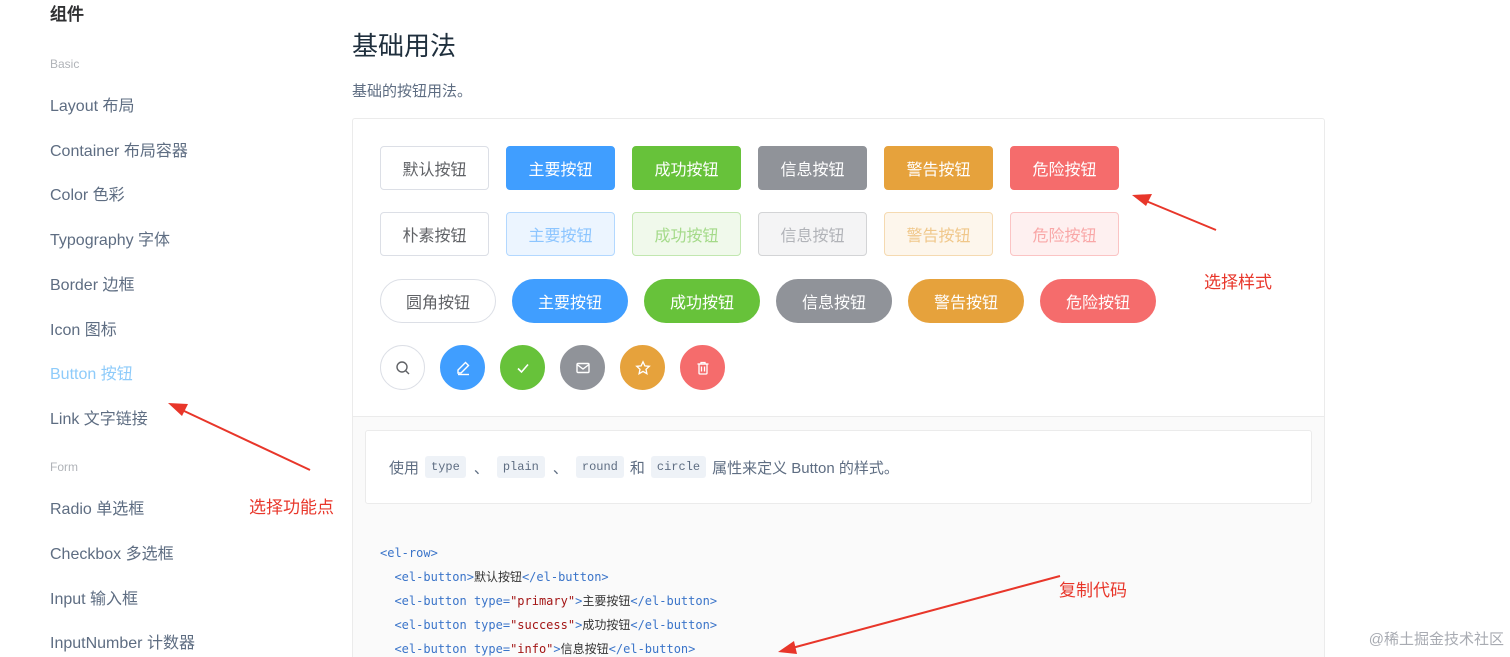 This screenshot has height=657, width=1510. I want to click on info-button: 信息按钮, so click(812, 168).